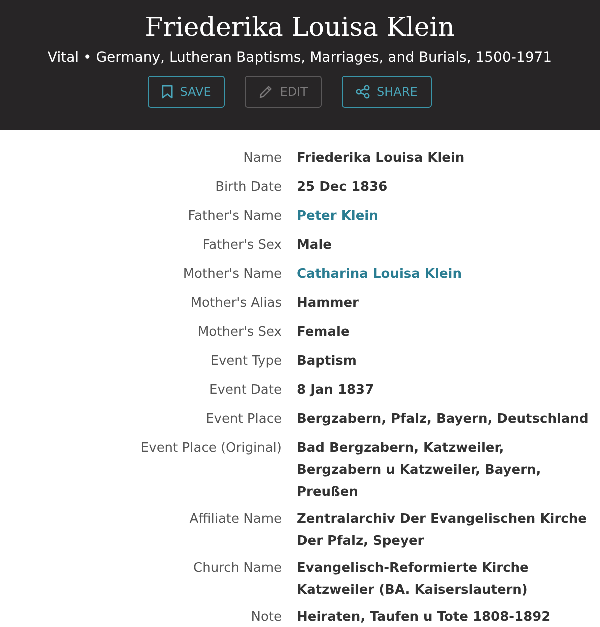  Describe the element at coordinates (323, 333) in the screenshot. I see `field-value: Female` at that location.